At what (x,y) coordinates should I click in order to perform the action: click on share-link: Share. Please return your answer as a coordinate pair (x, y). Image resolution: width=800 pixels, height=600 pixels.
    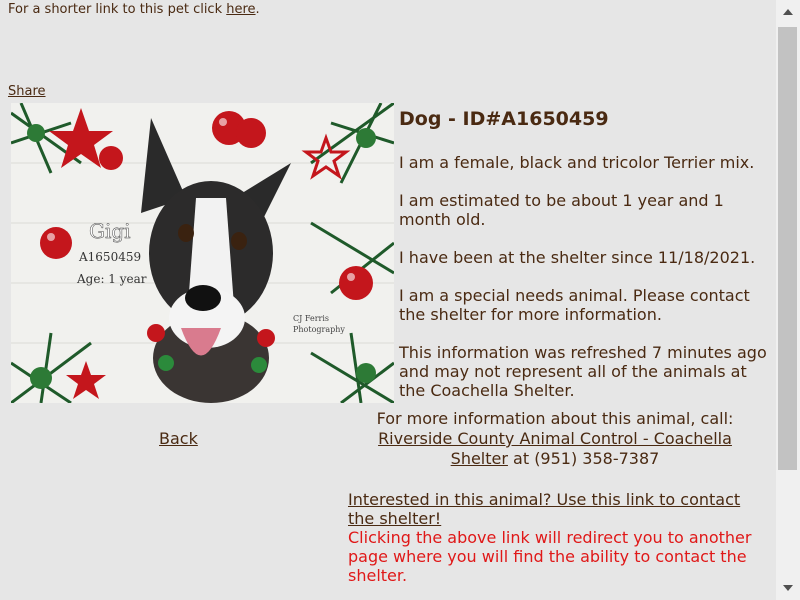
    Looking at the image, I should click on (27, 91).